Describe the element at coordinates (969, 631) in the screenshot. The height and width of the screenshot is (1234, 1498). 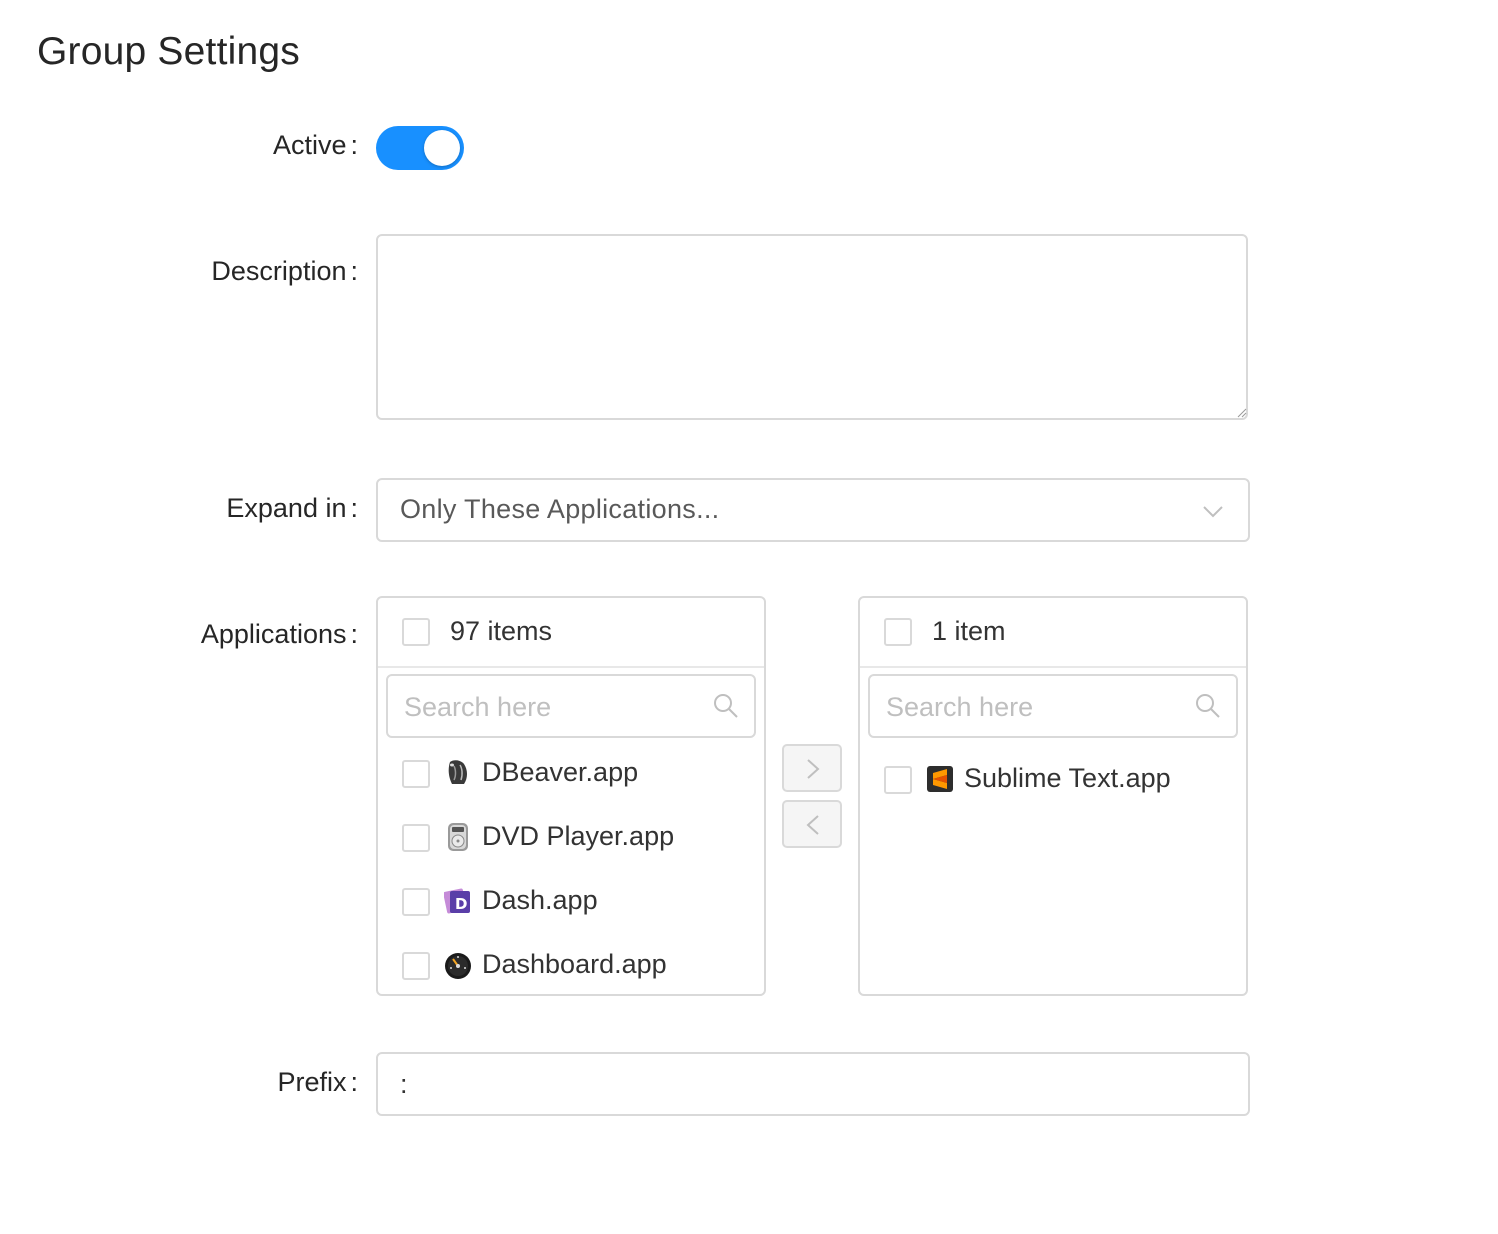
I see `target-item-count: 1 item` at that location.